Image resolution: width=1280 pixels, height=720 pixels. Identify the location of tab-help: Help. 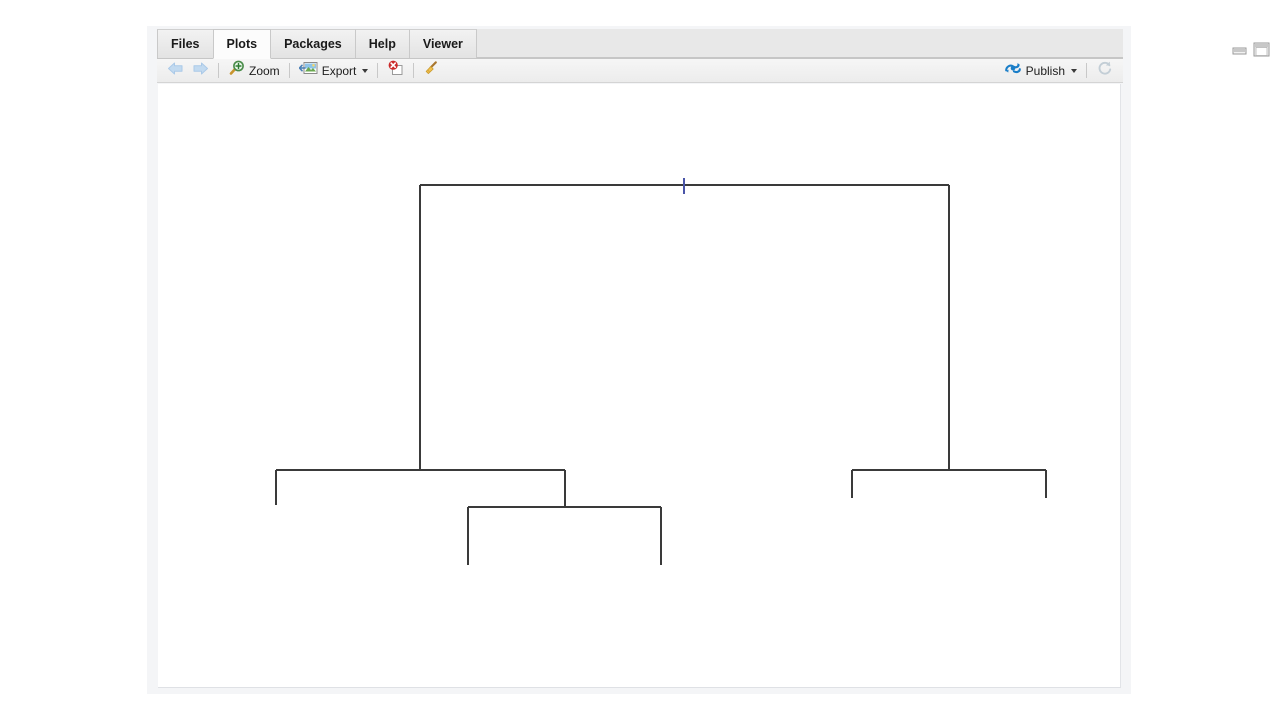
(382, 43).